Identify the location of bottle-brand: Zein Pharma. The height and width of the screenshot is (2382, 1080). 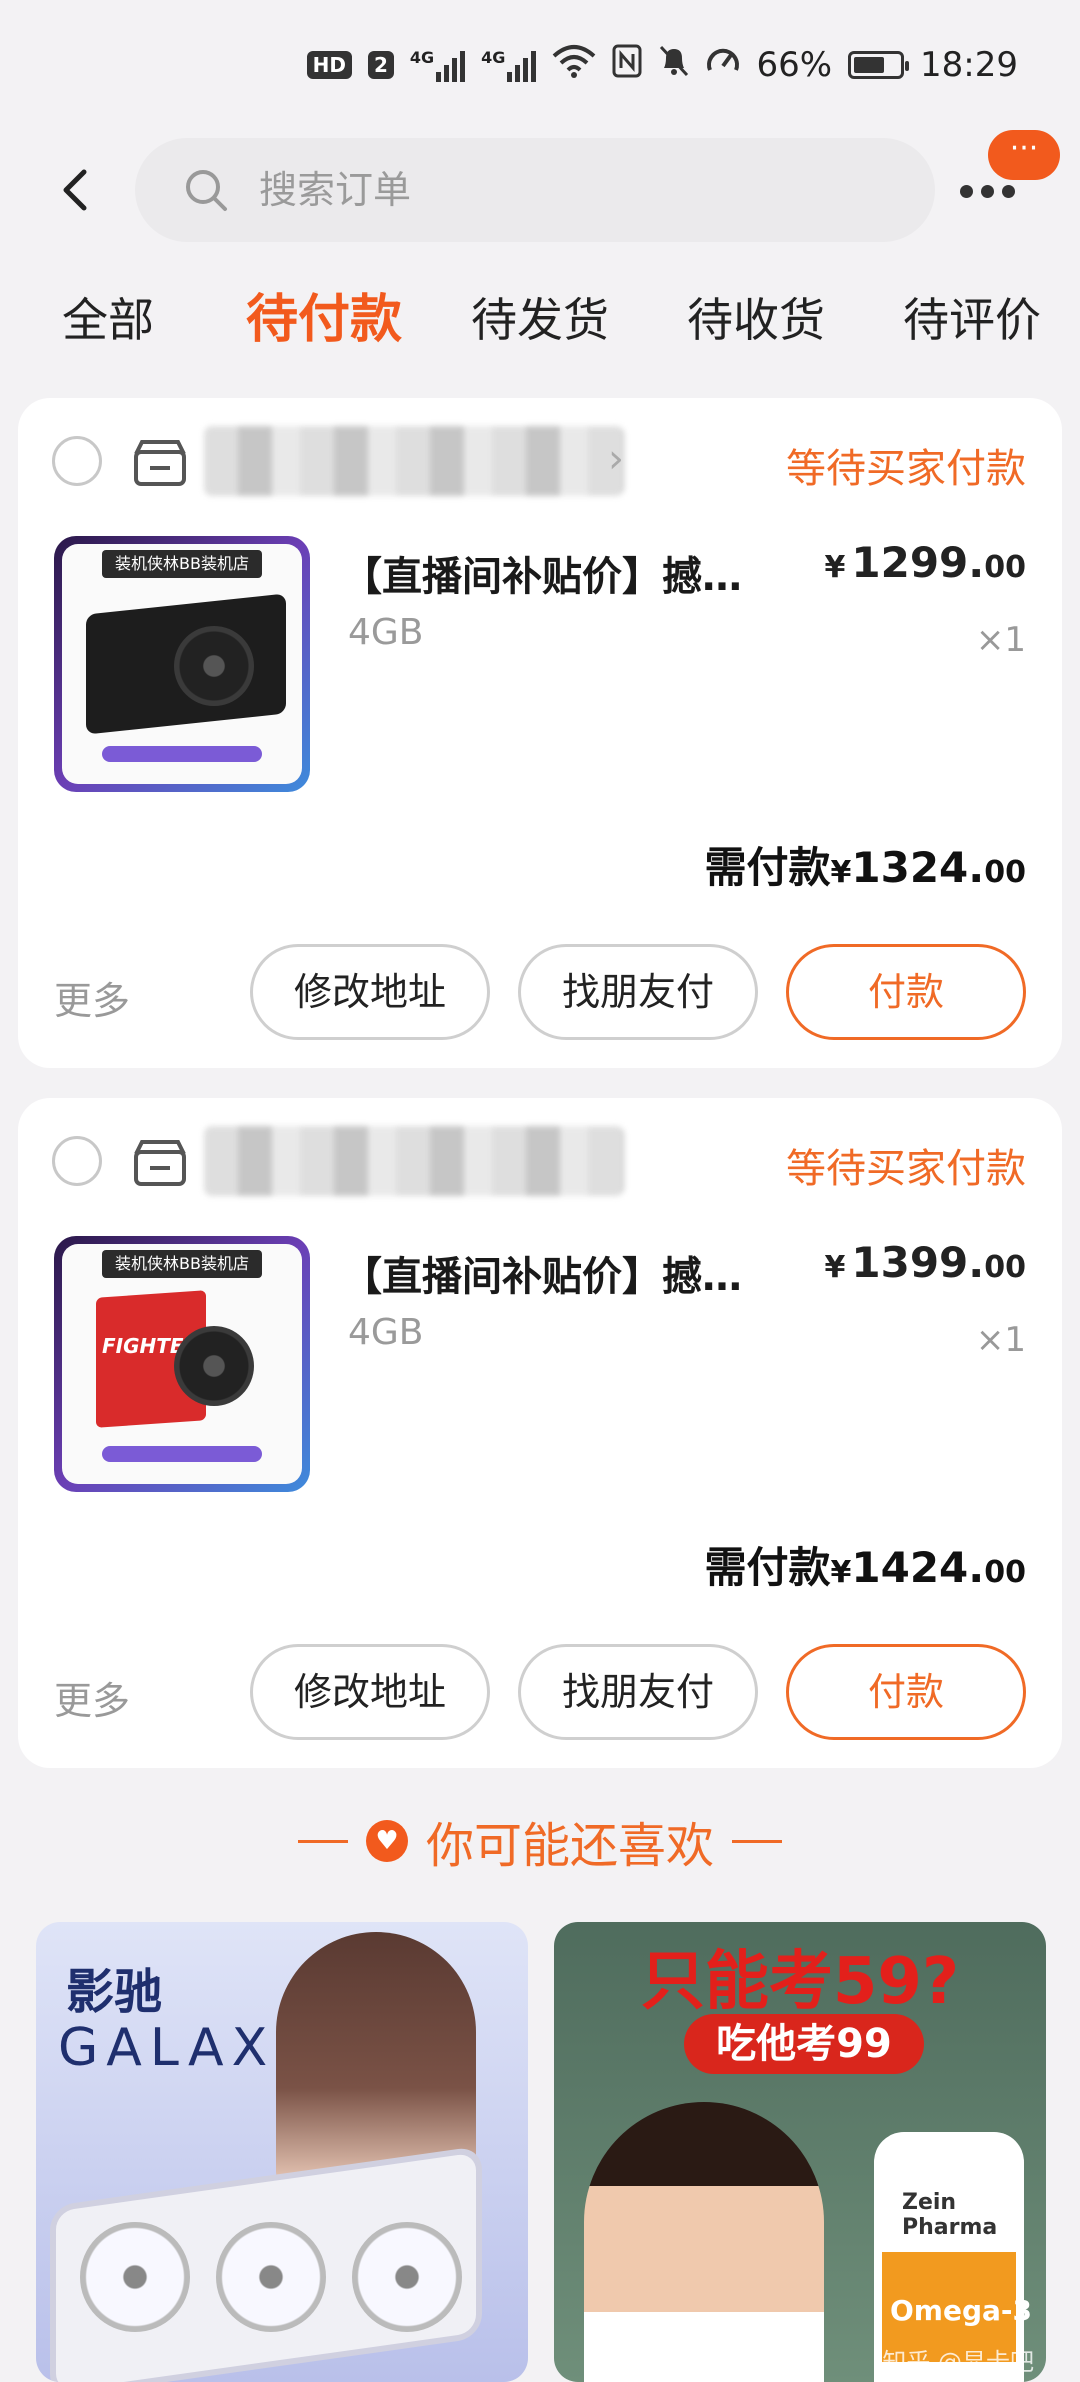
(950, 2215).